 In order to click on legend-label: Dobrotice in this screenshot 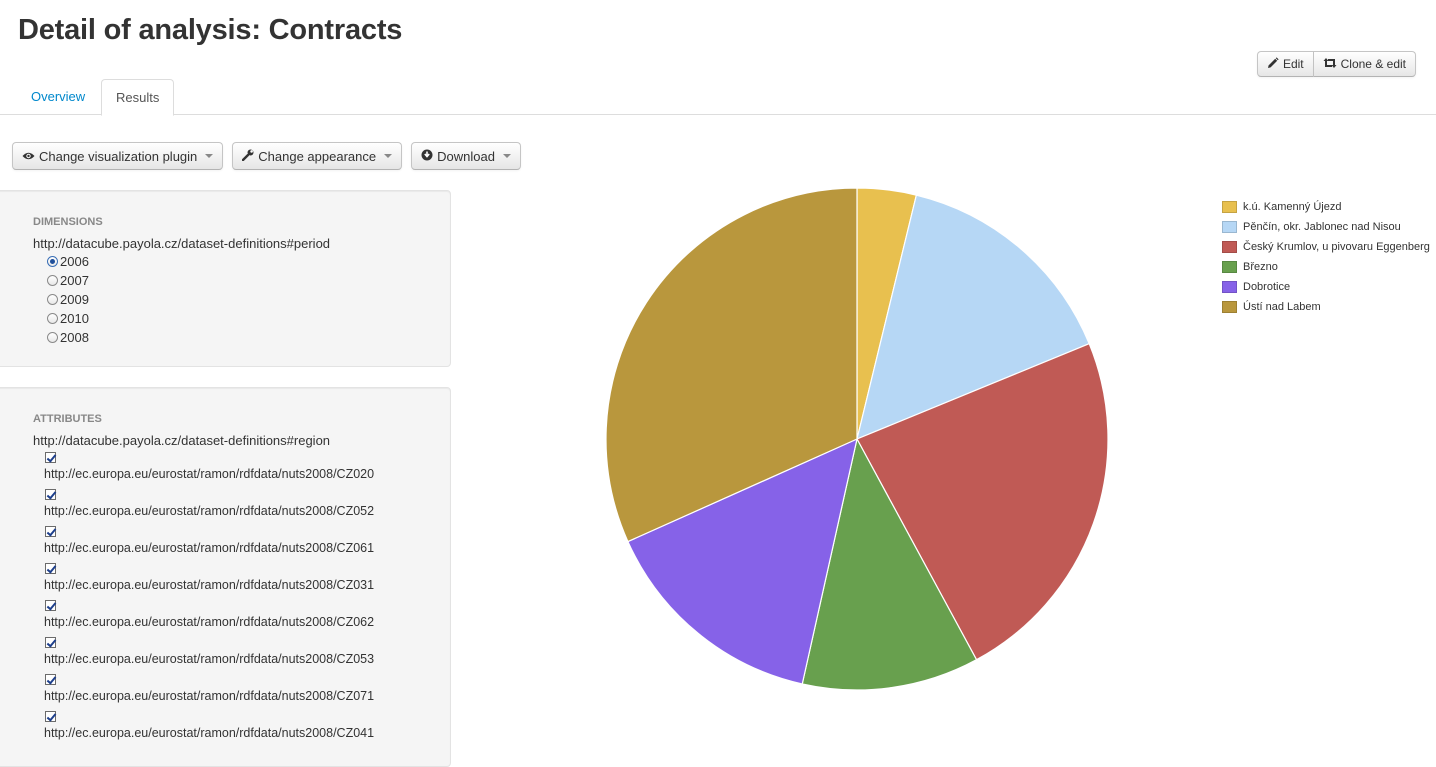, I will do `click(1267, 287)`.